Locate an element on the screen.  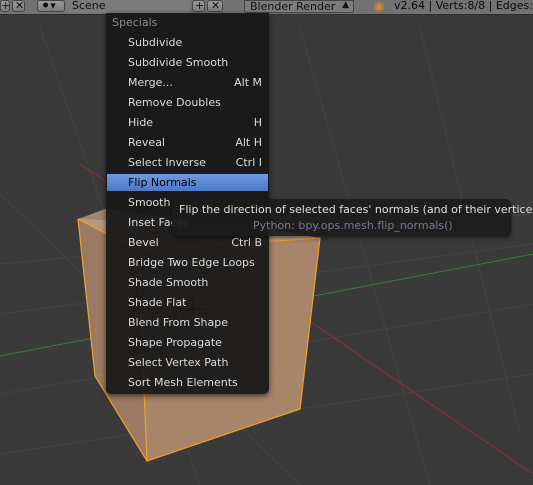
menu-item-label: Subdivide Smooth is located at coordinates (178, 62).